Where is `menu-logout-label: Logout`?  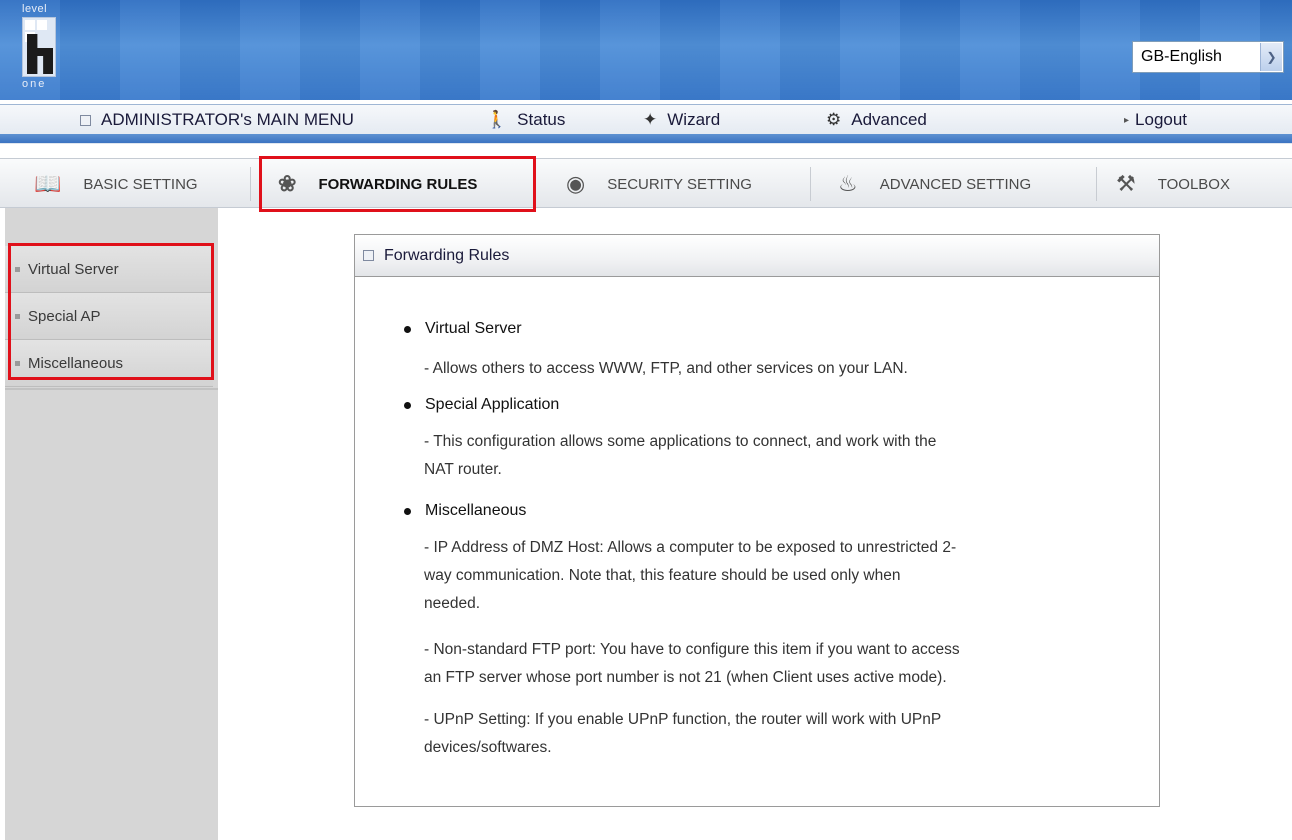
menu-logout-label: Logout is located at coordinates (1161, 119).